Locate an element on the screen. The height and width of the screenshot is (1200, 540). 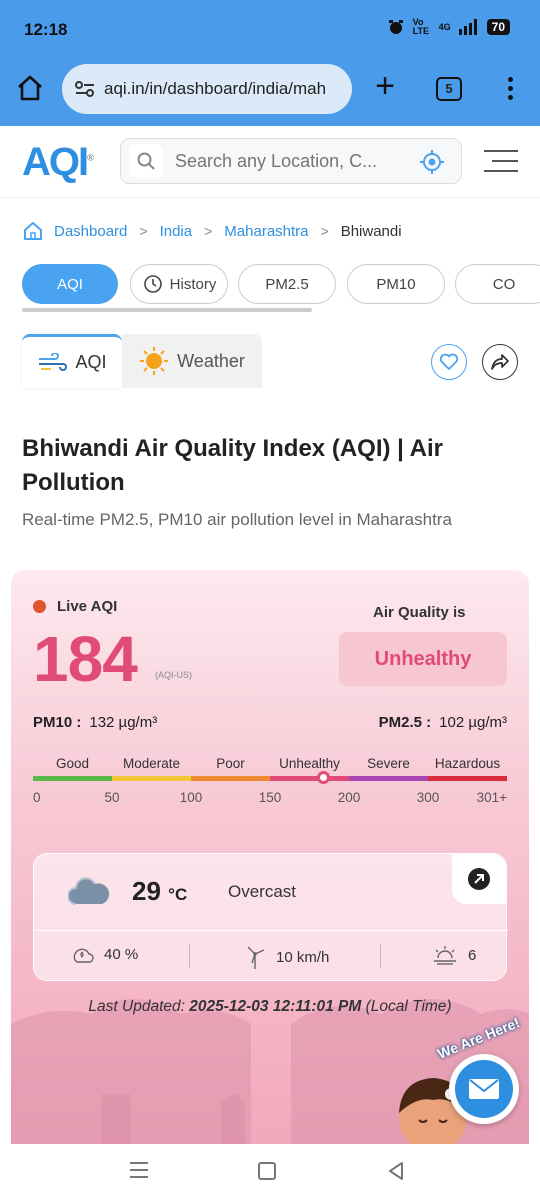
scale-label-moderate: Moderate is located at coordinates (151, 763).